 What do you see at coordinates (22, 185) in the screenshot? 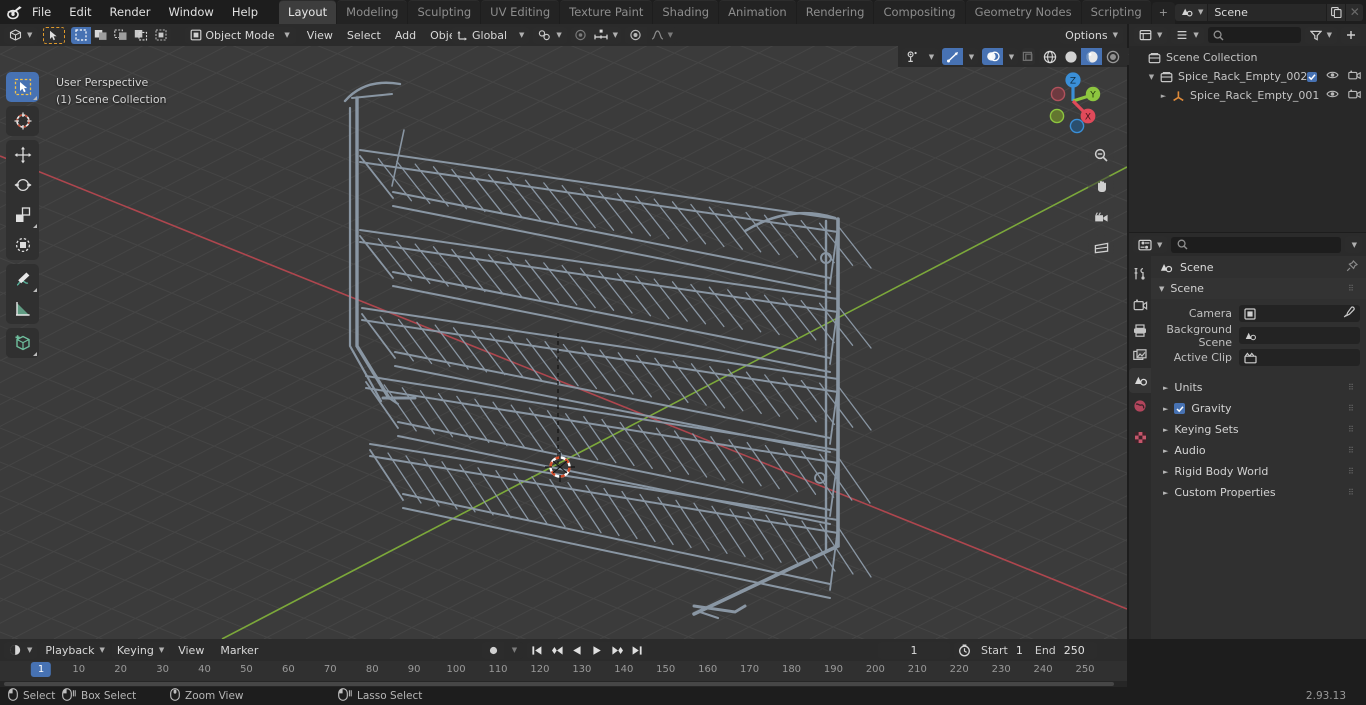
I see `rotate-tool-button` at bounding box center [22, 185].